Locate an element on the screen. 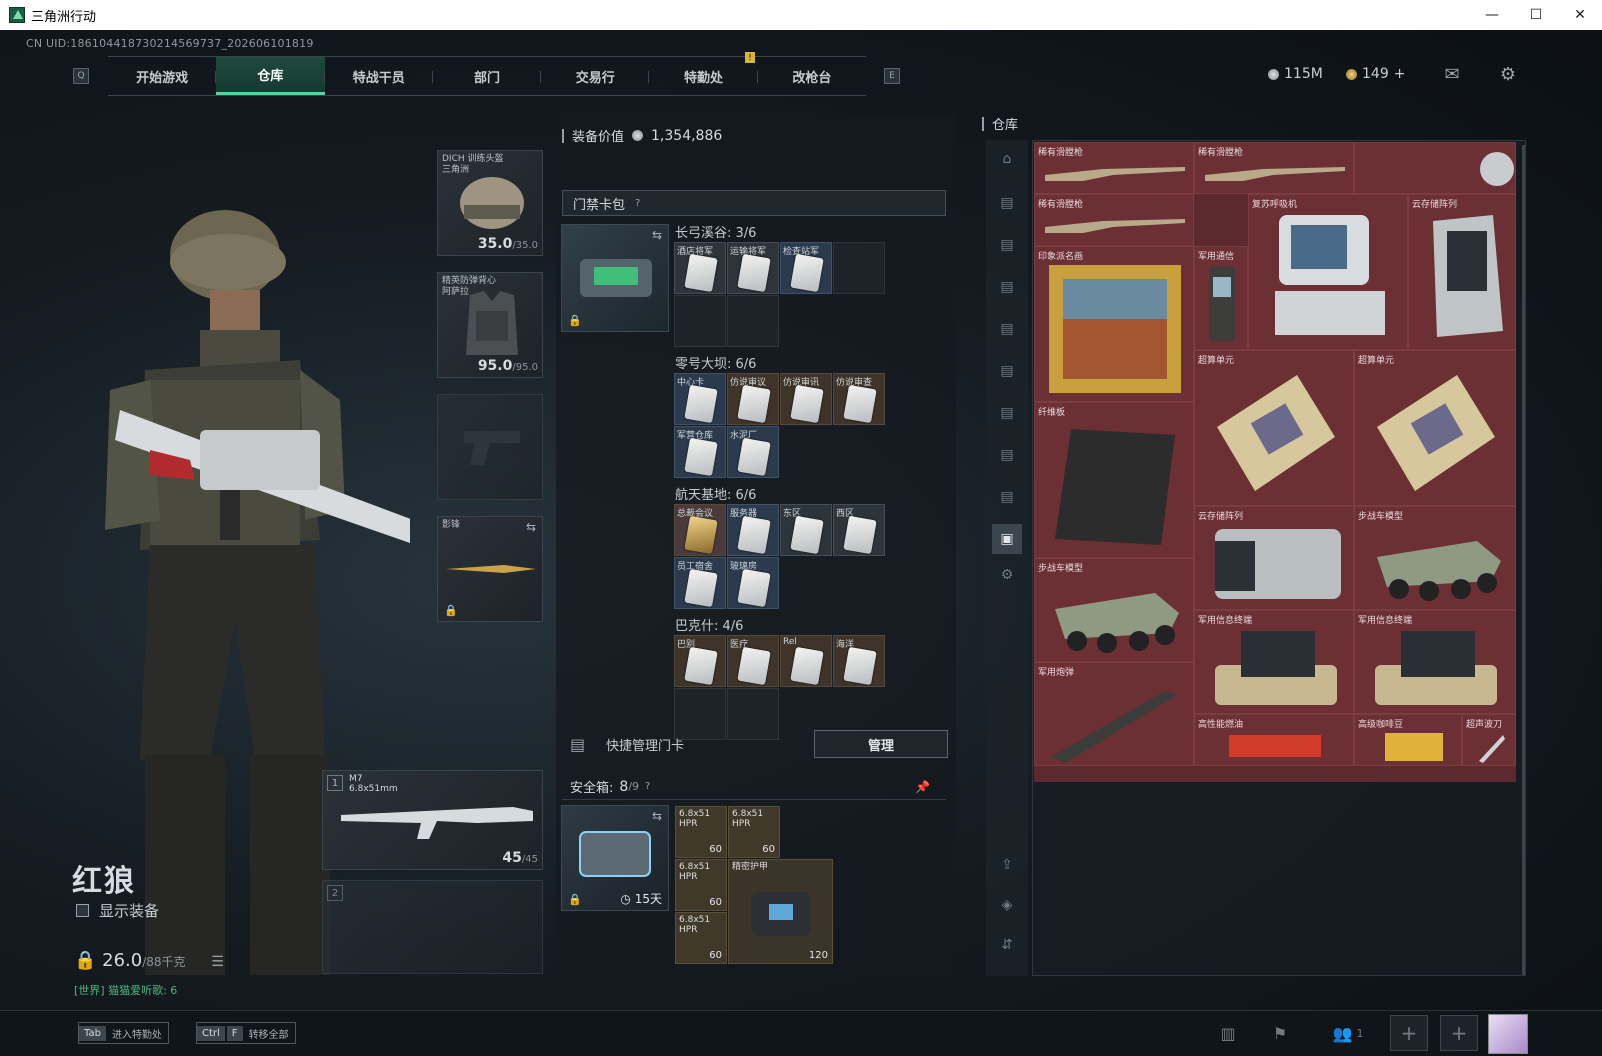 This screenshot has width=1602, height=1056. keycard: 西区 is located at coordinates (859, 530).